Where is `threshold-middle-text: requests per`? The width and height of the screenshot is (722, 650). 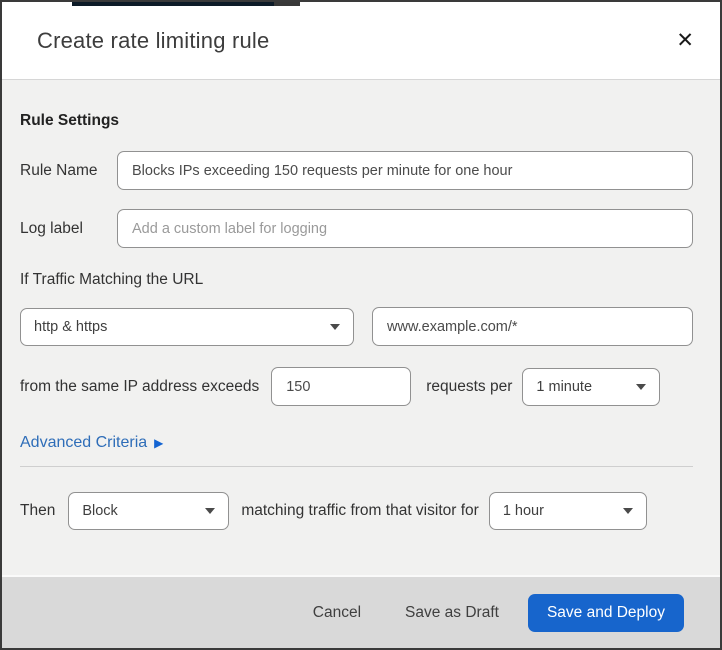
threshold-middle-text: requests per is located at coordinates (469, 386).